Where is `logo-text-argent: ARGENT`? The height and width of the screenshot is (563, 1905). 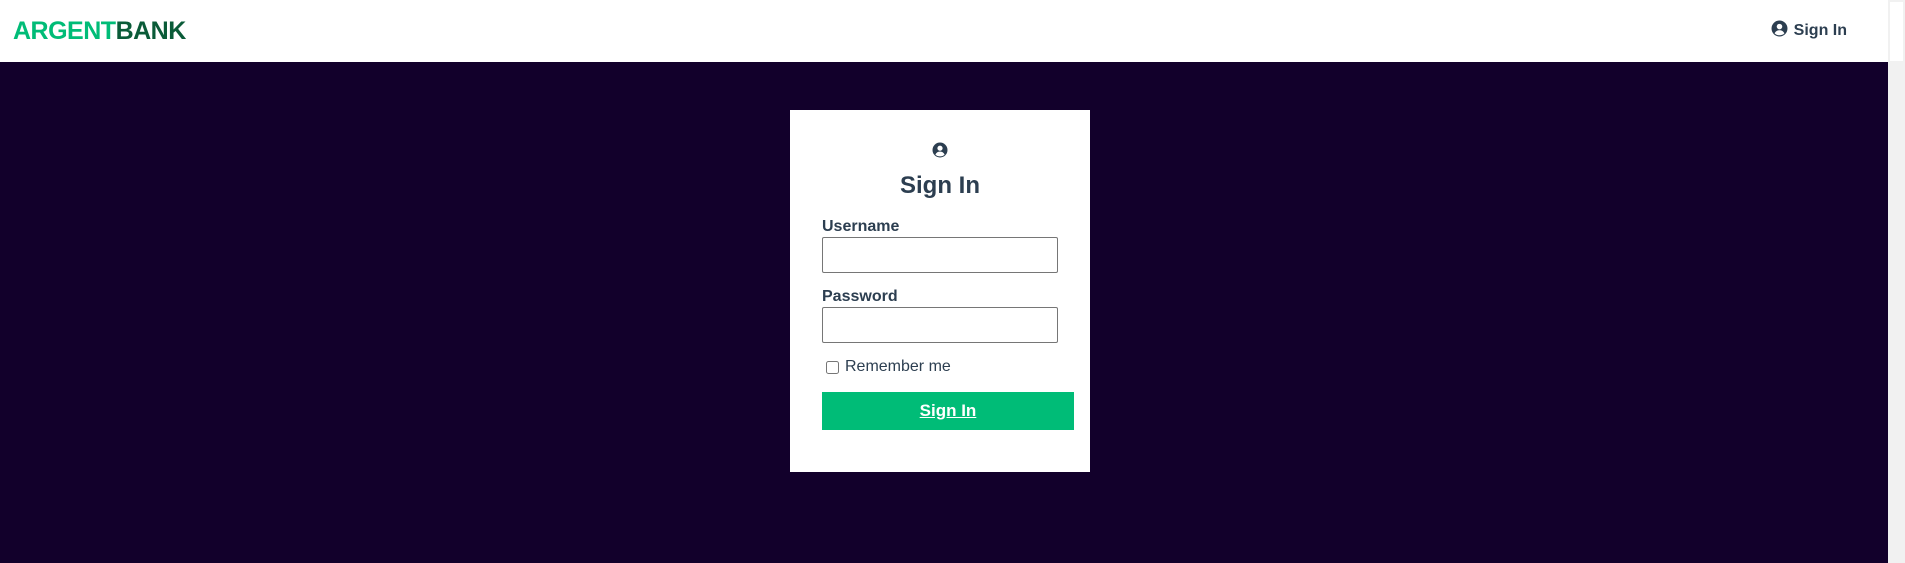
logo-text-argent: ARGENT is located at coordinates (64, 30).